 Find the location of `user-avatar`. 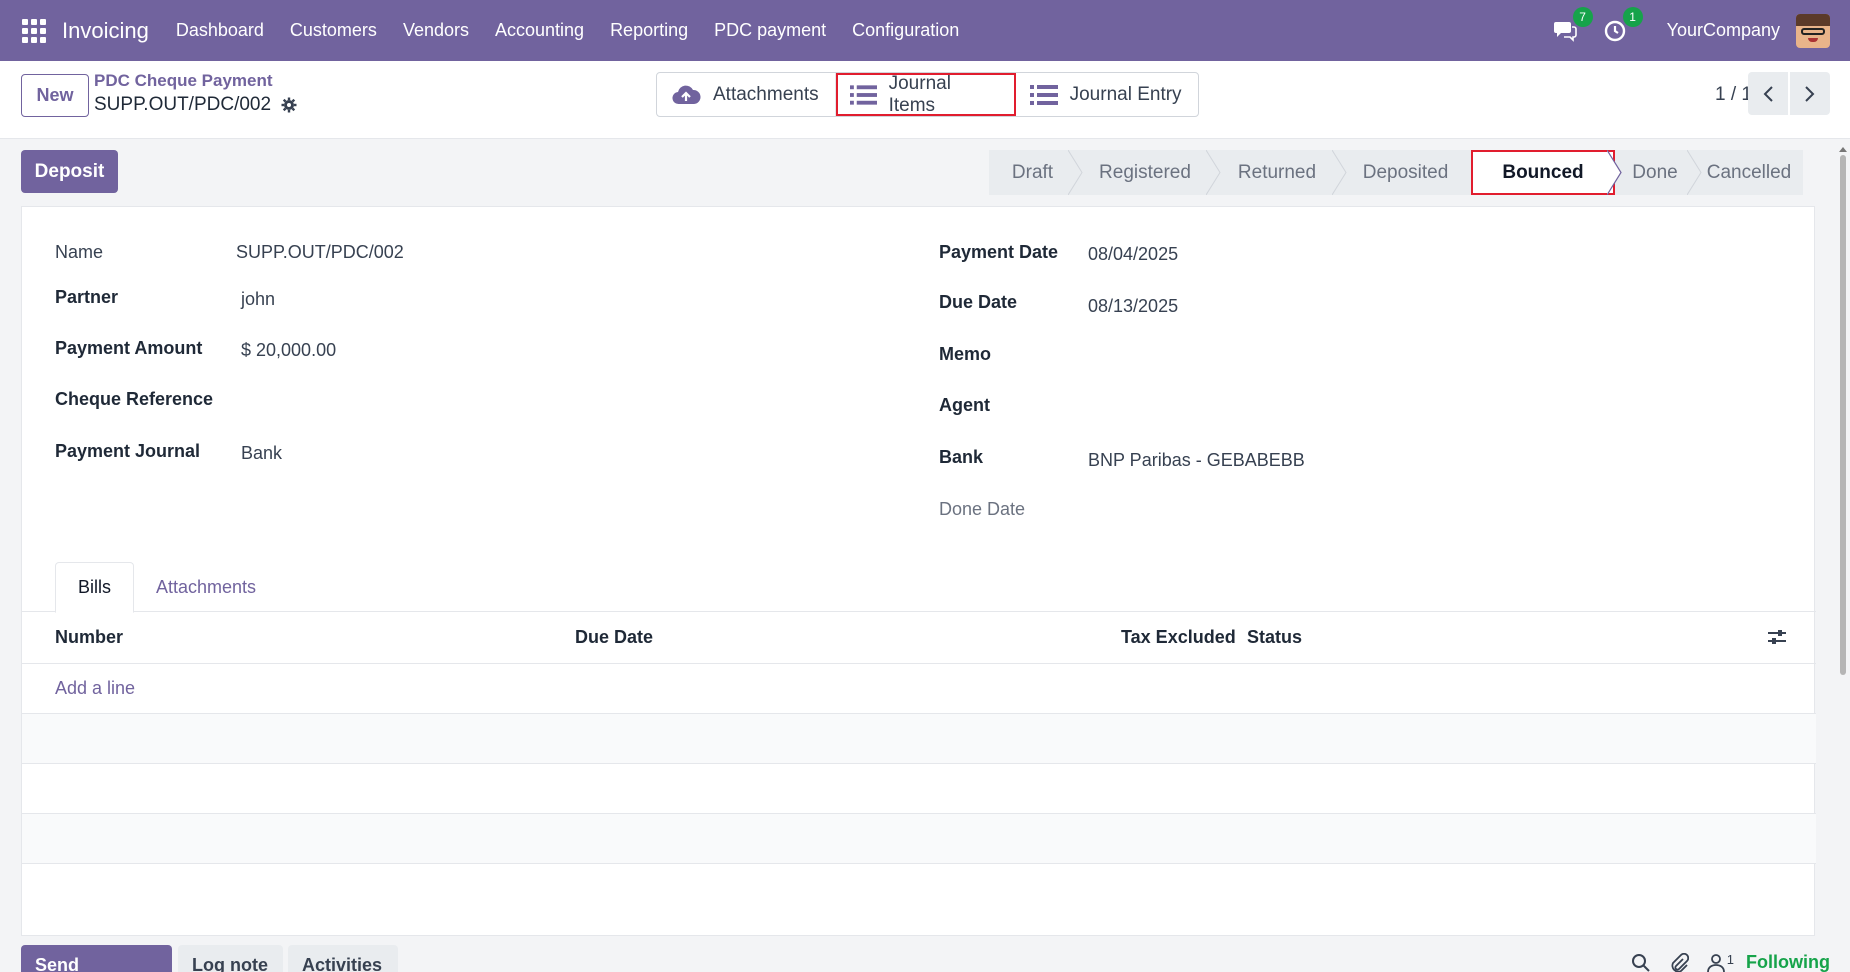

user-avatar is located at coordinates (1813, 30).